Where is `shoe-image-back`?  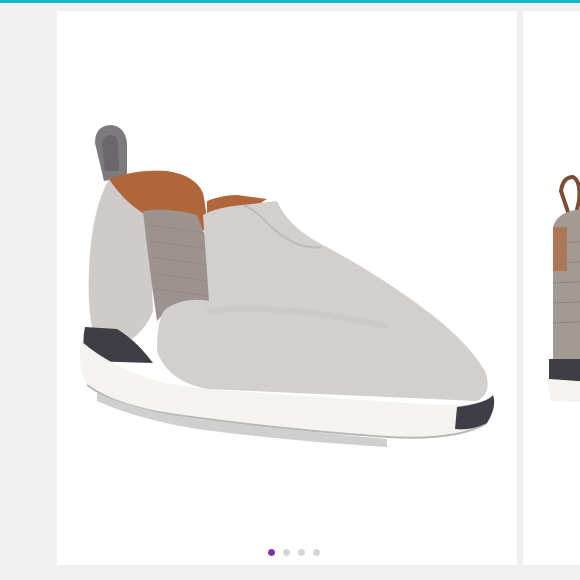
shoe-image-back is located at coordinates (563, 288).